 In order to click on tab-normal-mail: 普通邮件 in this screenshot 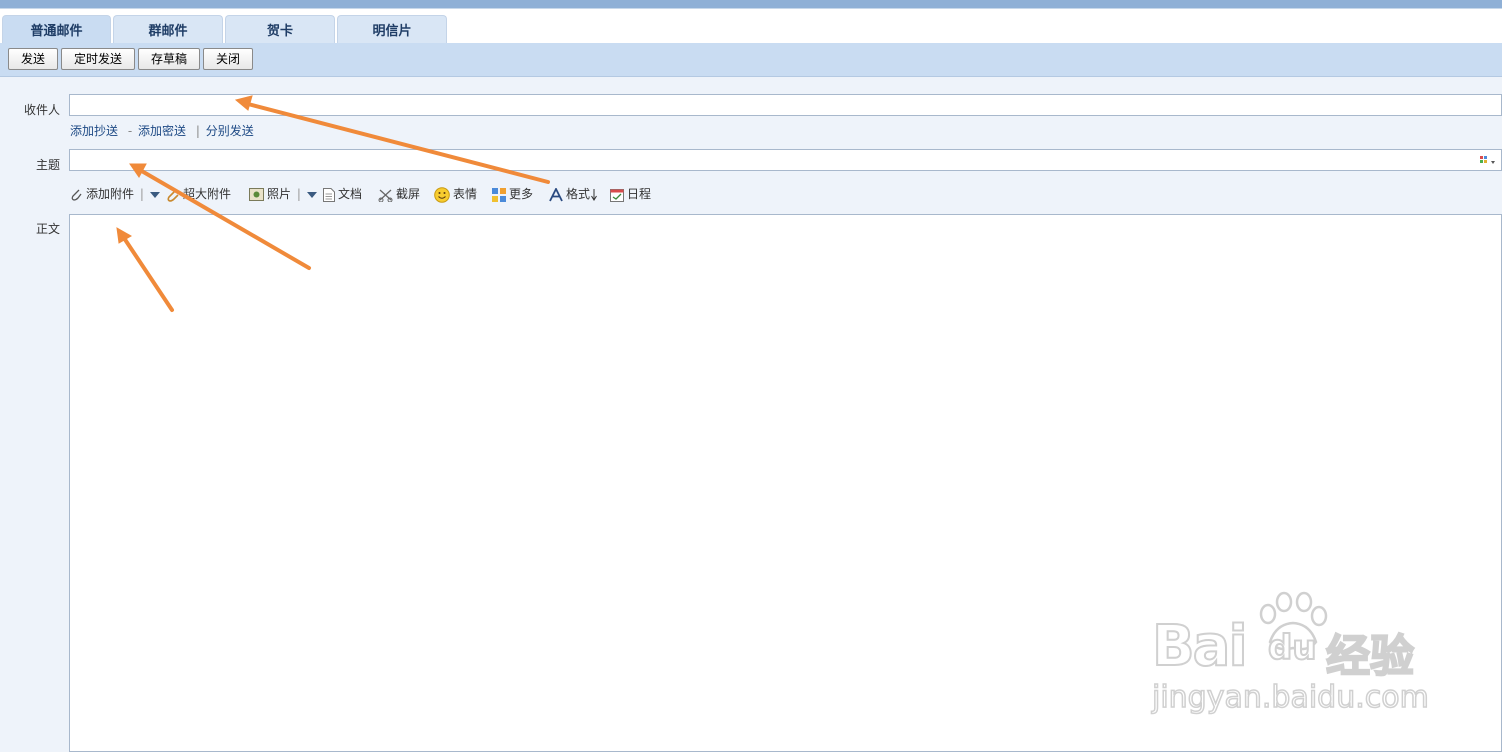, I will do `click(56, 29)`.